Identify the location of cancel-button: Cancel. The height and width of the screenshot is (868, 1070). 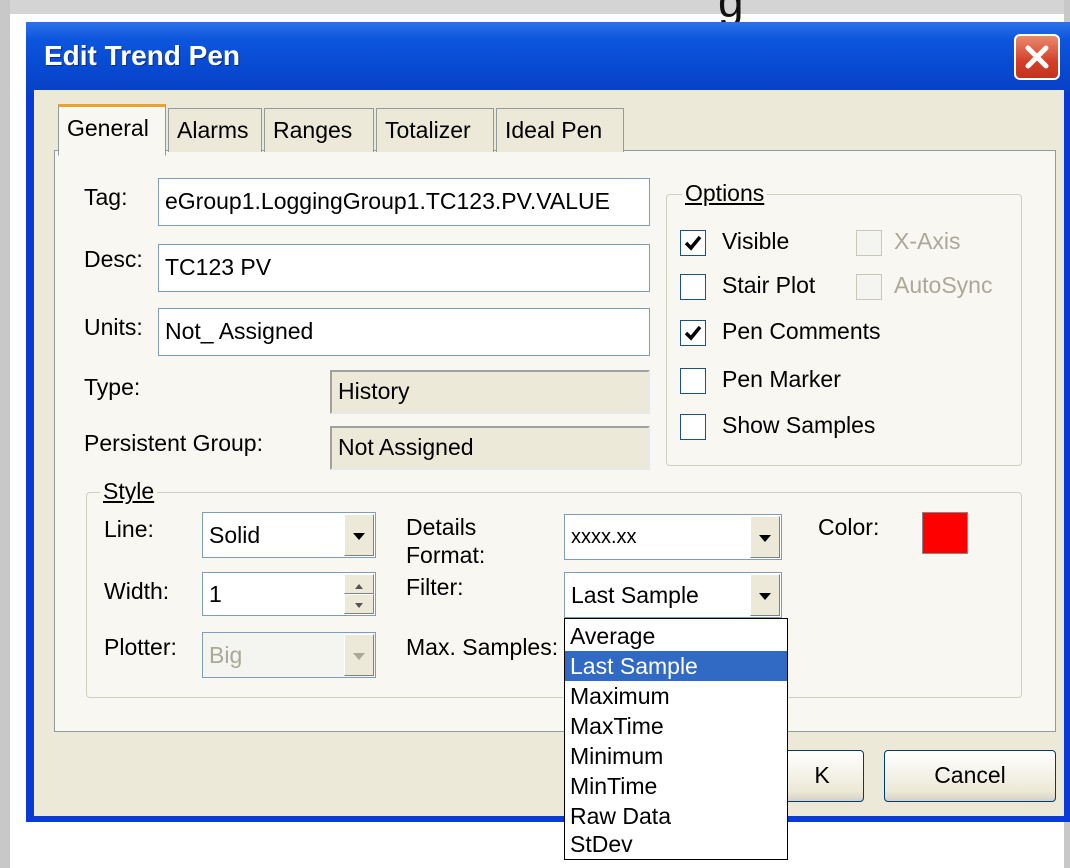
(970, 776).